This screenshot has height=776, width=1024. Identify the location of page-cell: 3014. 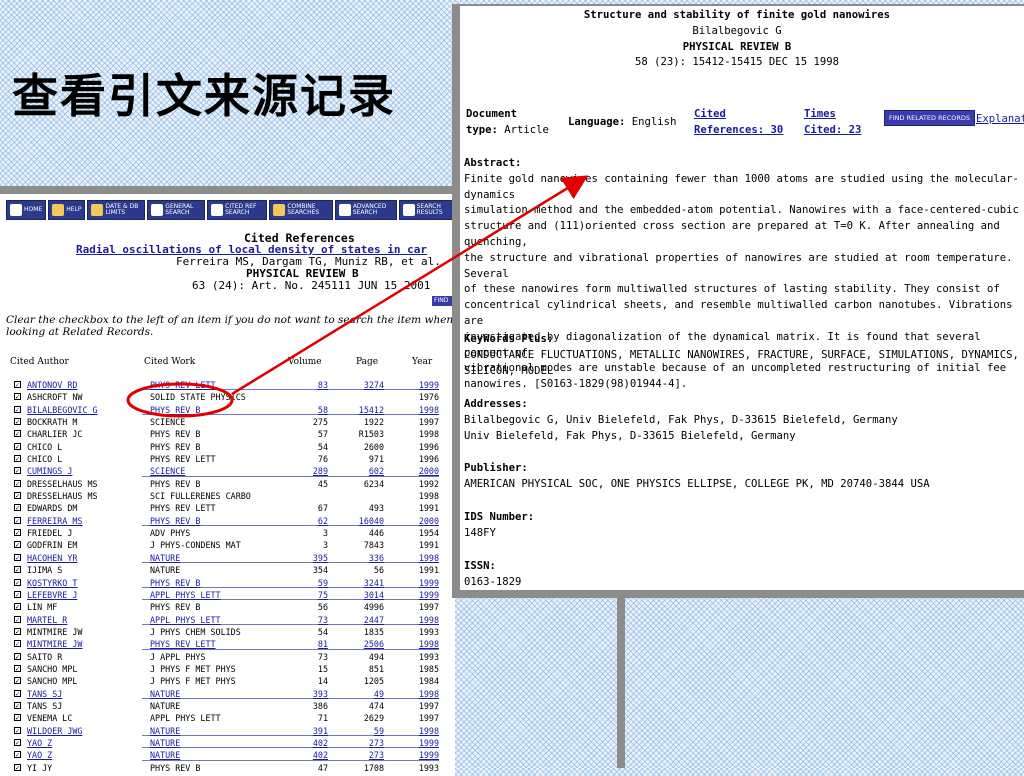
(367, 595).